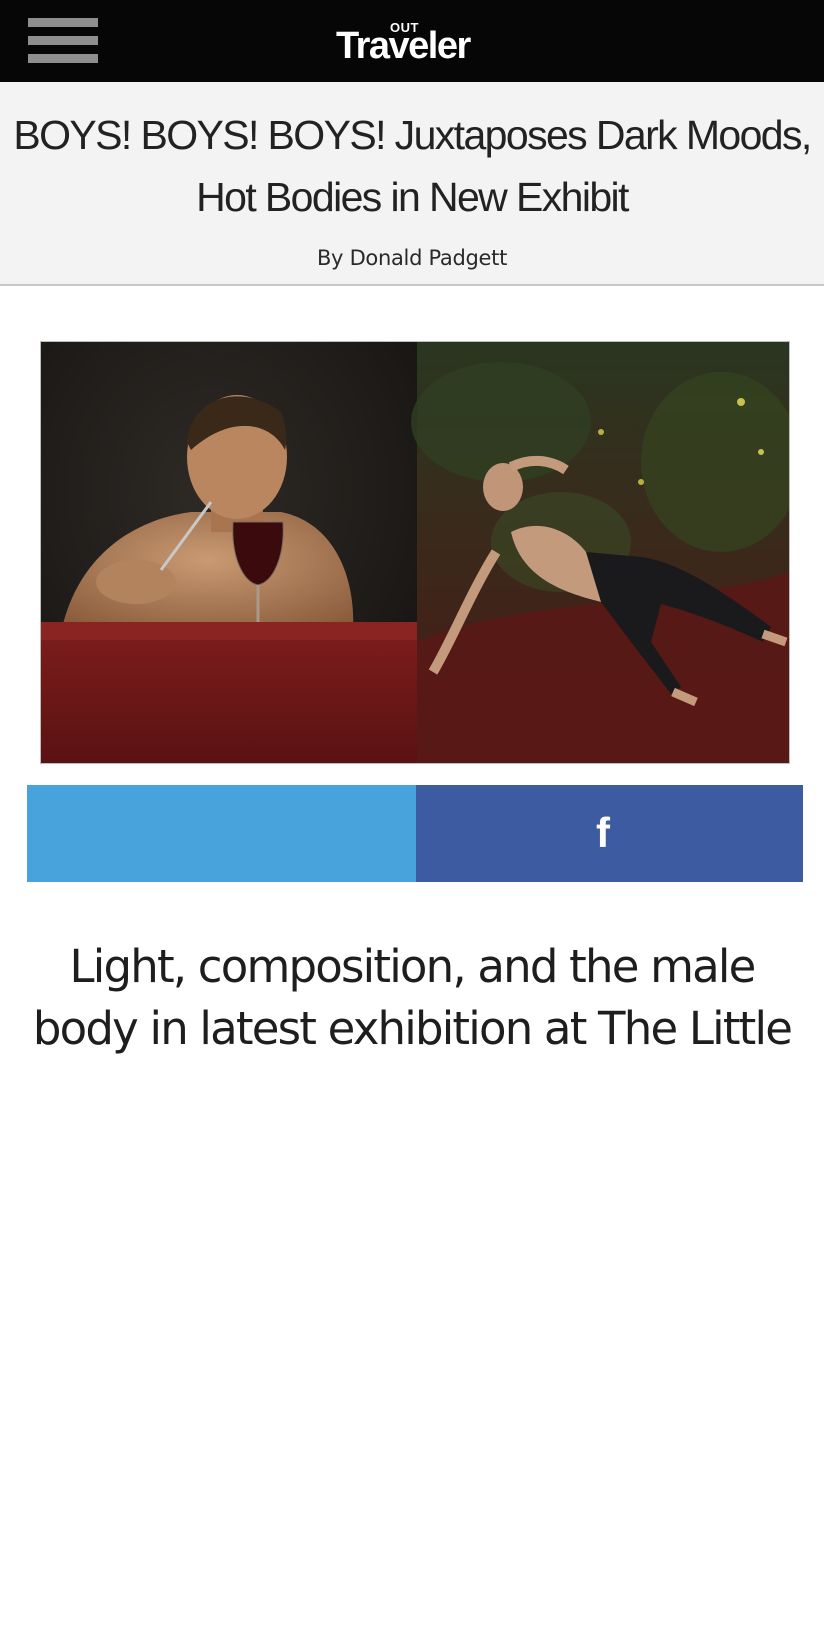 The image size is (824, 1639). I want to click on site-logo: OUT Traveler, so click(421, 42).